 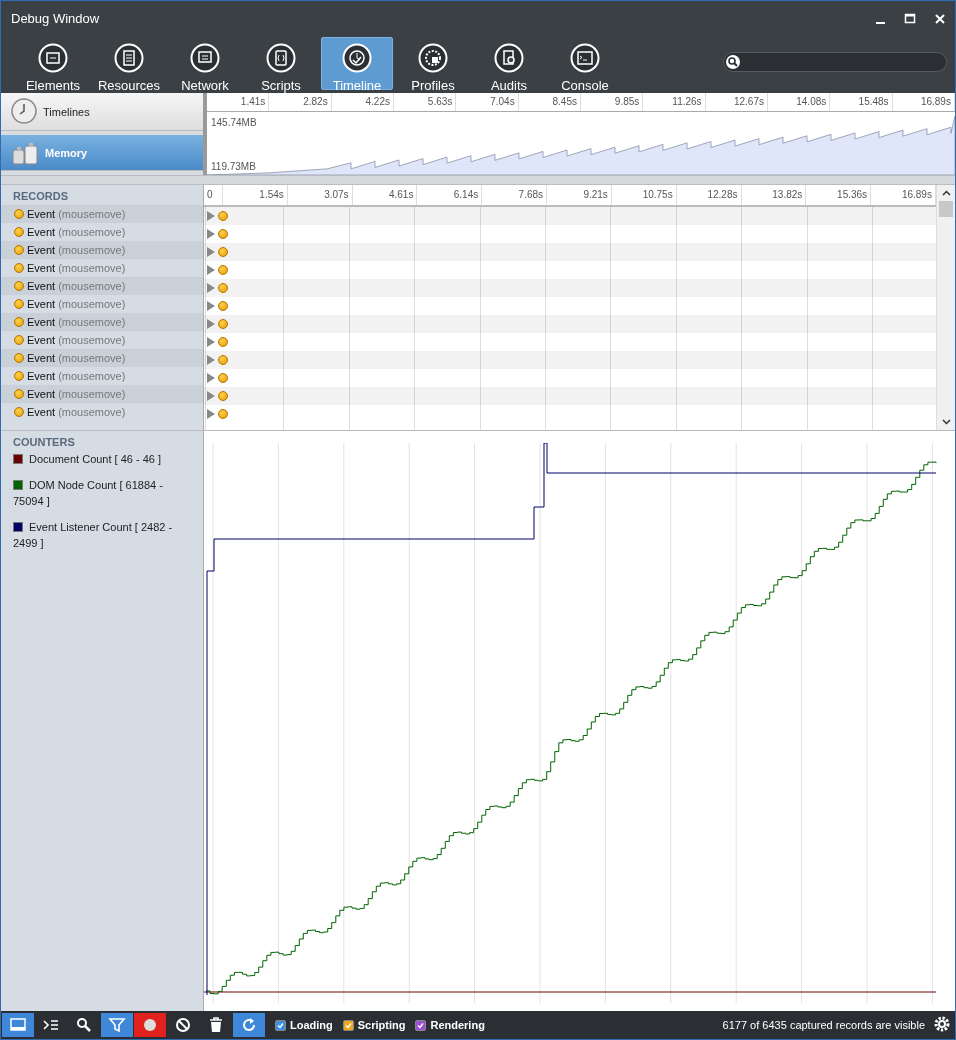 I want to click on window-title: Debug Window, so click(x=56, y=18).